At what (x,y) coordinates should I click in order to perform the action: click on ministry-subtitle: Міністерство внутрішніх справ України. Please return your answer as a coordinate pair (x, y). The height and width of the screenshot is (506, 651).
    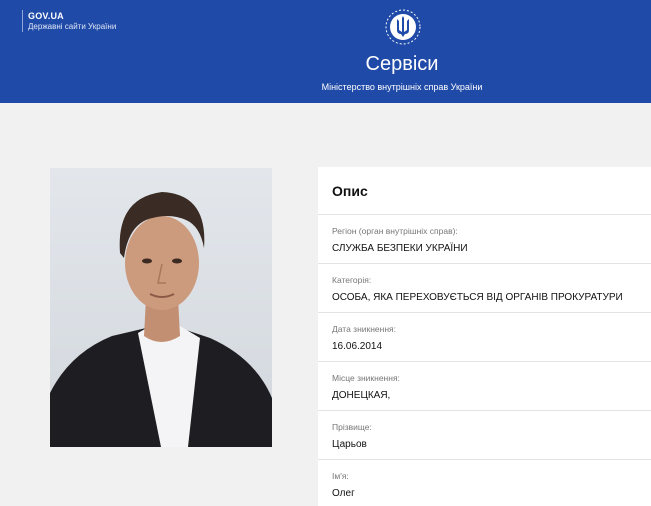
    Looking at the image, I should click on (402, 87).